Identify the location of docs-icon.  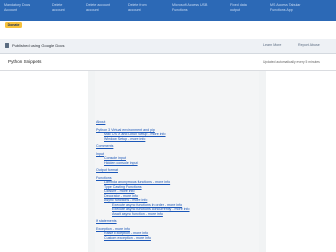
(7, 45).